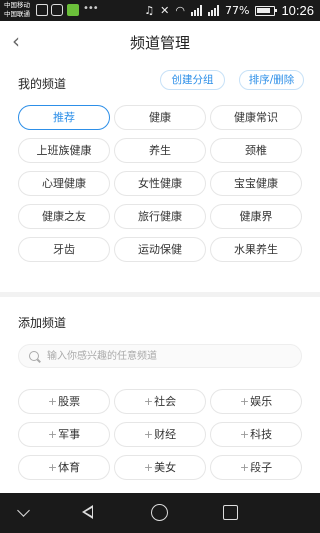  I want to click on channel-chip: 运动保健, so click(160, 249).